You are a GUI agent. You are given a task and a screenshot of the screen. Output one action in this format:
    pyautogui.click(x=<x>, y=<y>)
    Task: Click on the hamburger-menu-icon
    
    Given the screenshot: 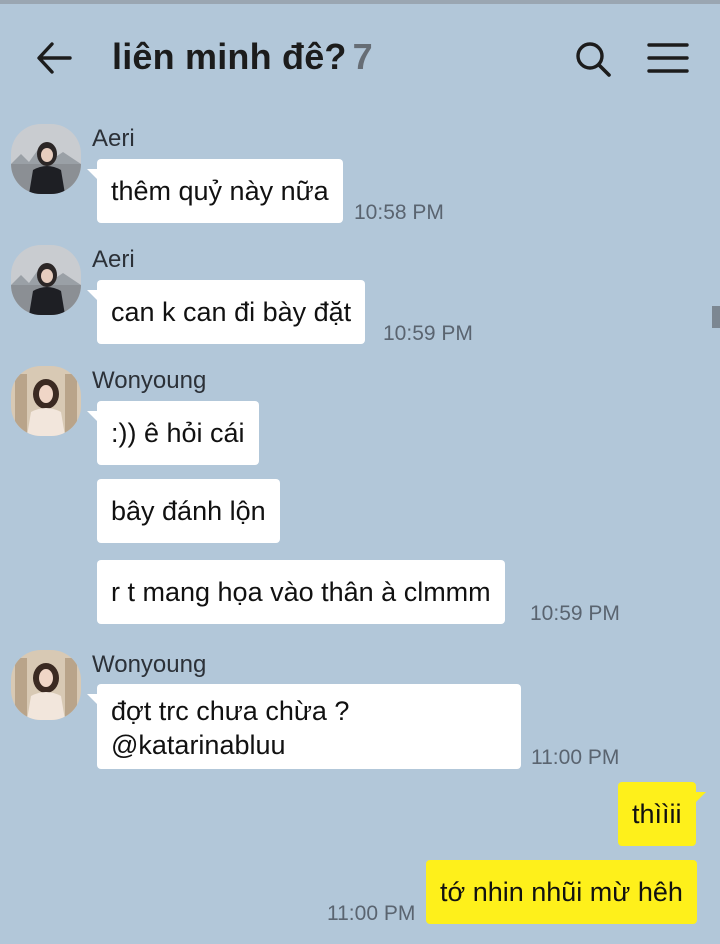 What is the action you would take?
    pyautogui.click(x=668, y=58)
    